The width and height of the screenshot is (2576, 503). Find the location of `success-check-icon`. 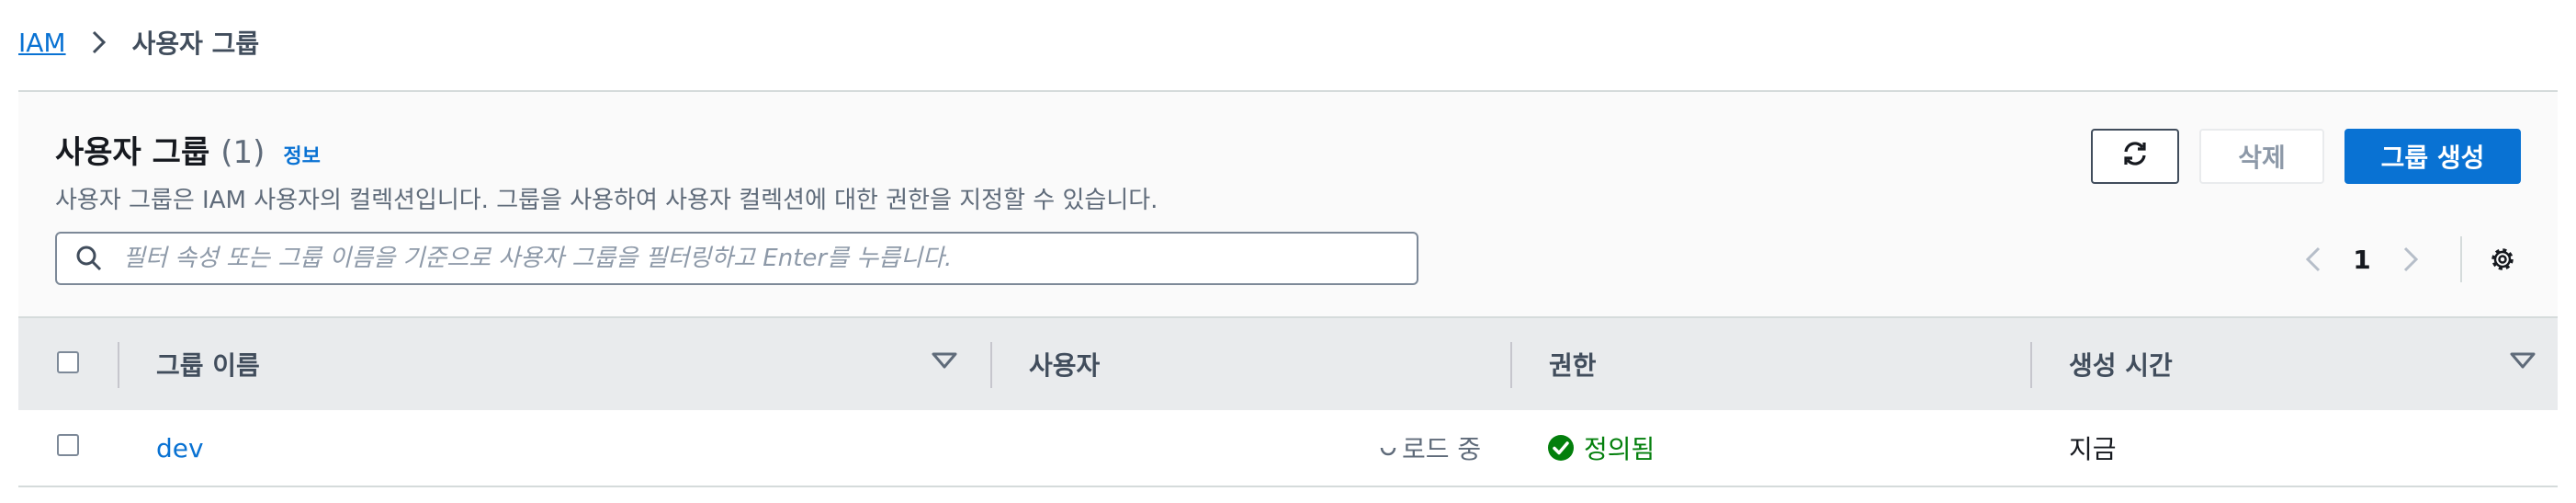

success-check-icon is located at coordinates (1561, 448).